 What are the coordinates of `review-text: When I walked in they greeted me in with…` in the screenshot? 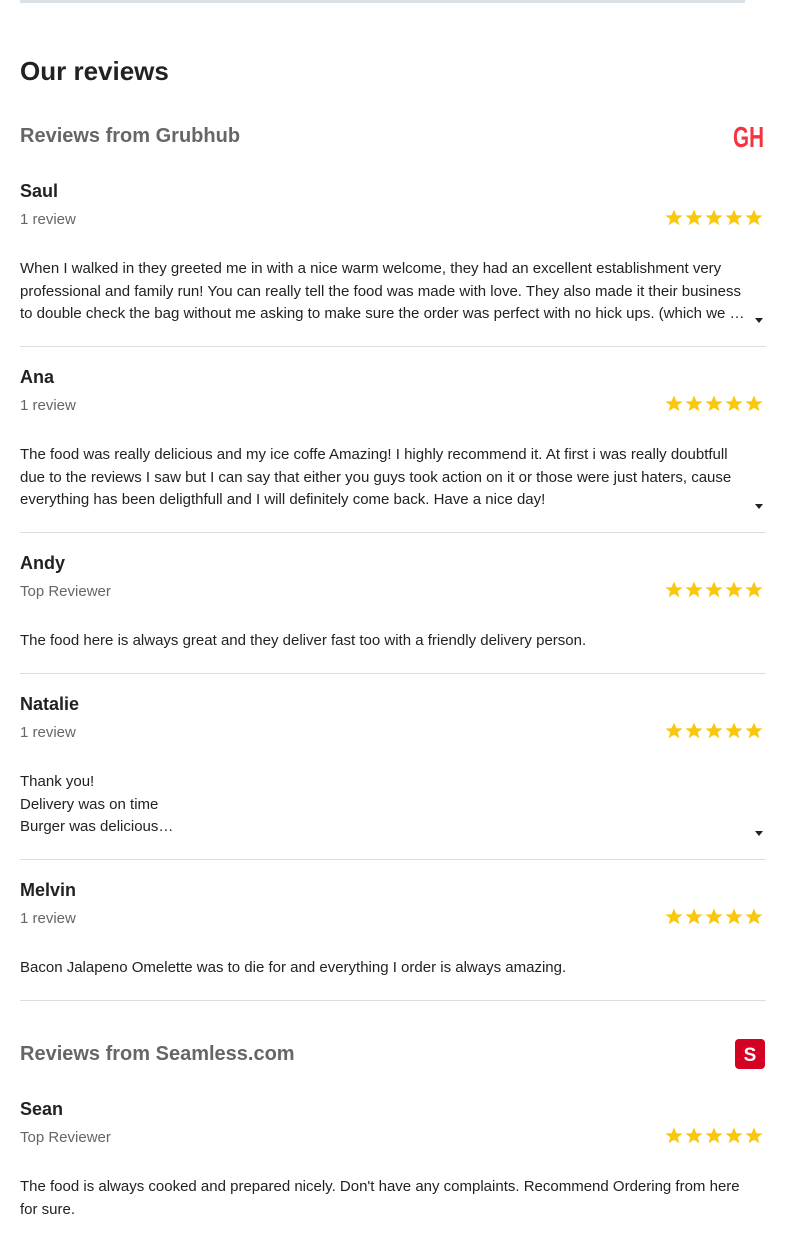 It's located at (382, 291).